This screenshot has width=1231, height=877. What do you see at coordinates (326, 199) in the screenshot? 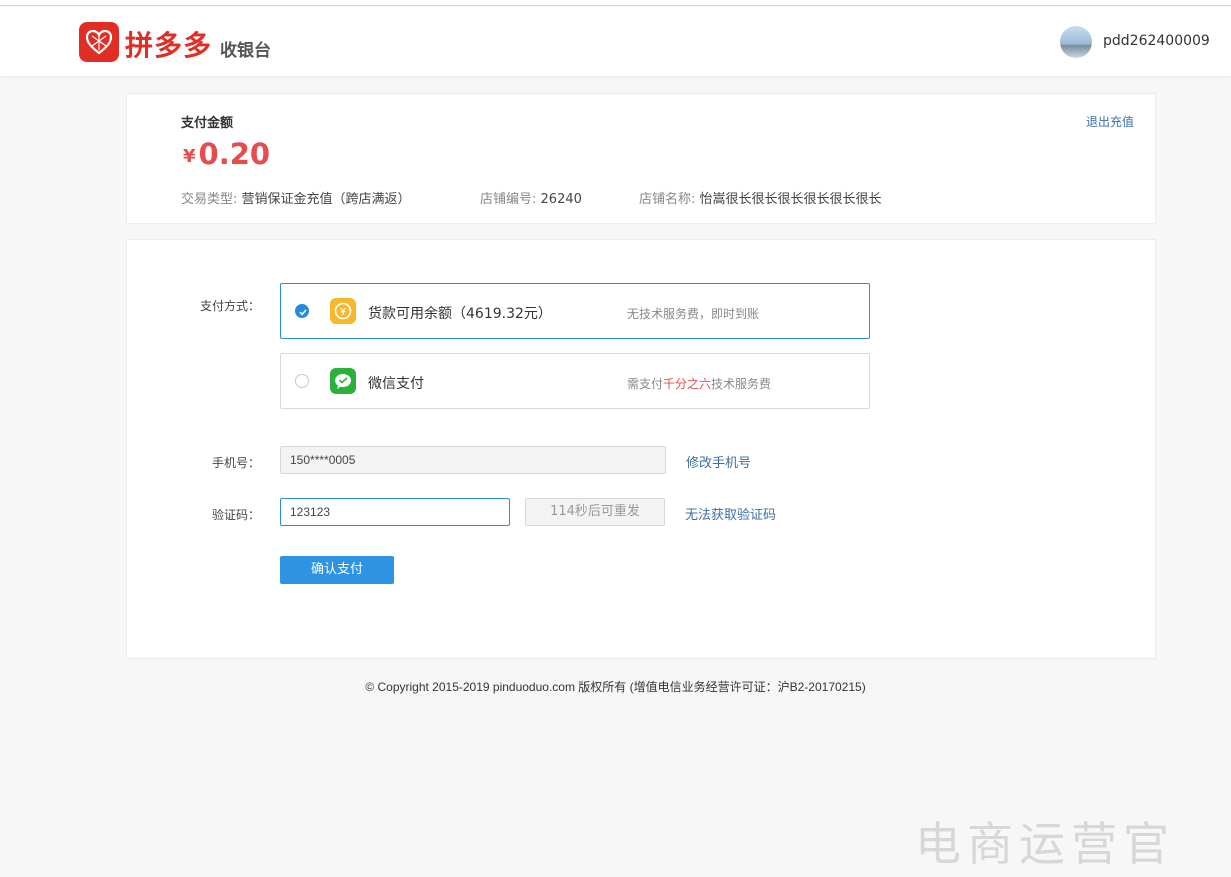
I see `trade-type-value: 营销保证金充值（跨店满返）` at bounding box center [326, 199].